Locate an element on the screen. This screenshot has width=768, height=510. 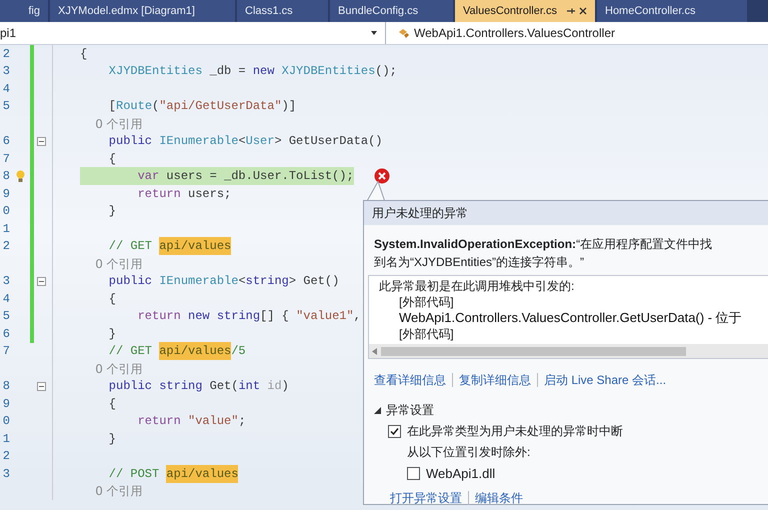
file-tab: Class1.cs is located at coordinates (282, 11).